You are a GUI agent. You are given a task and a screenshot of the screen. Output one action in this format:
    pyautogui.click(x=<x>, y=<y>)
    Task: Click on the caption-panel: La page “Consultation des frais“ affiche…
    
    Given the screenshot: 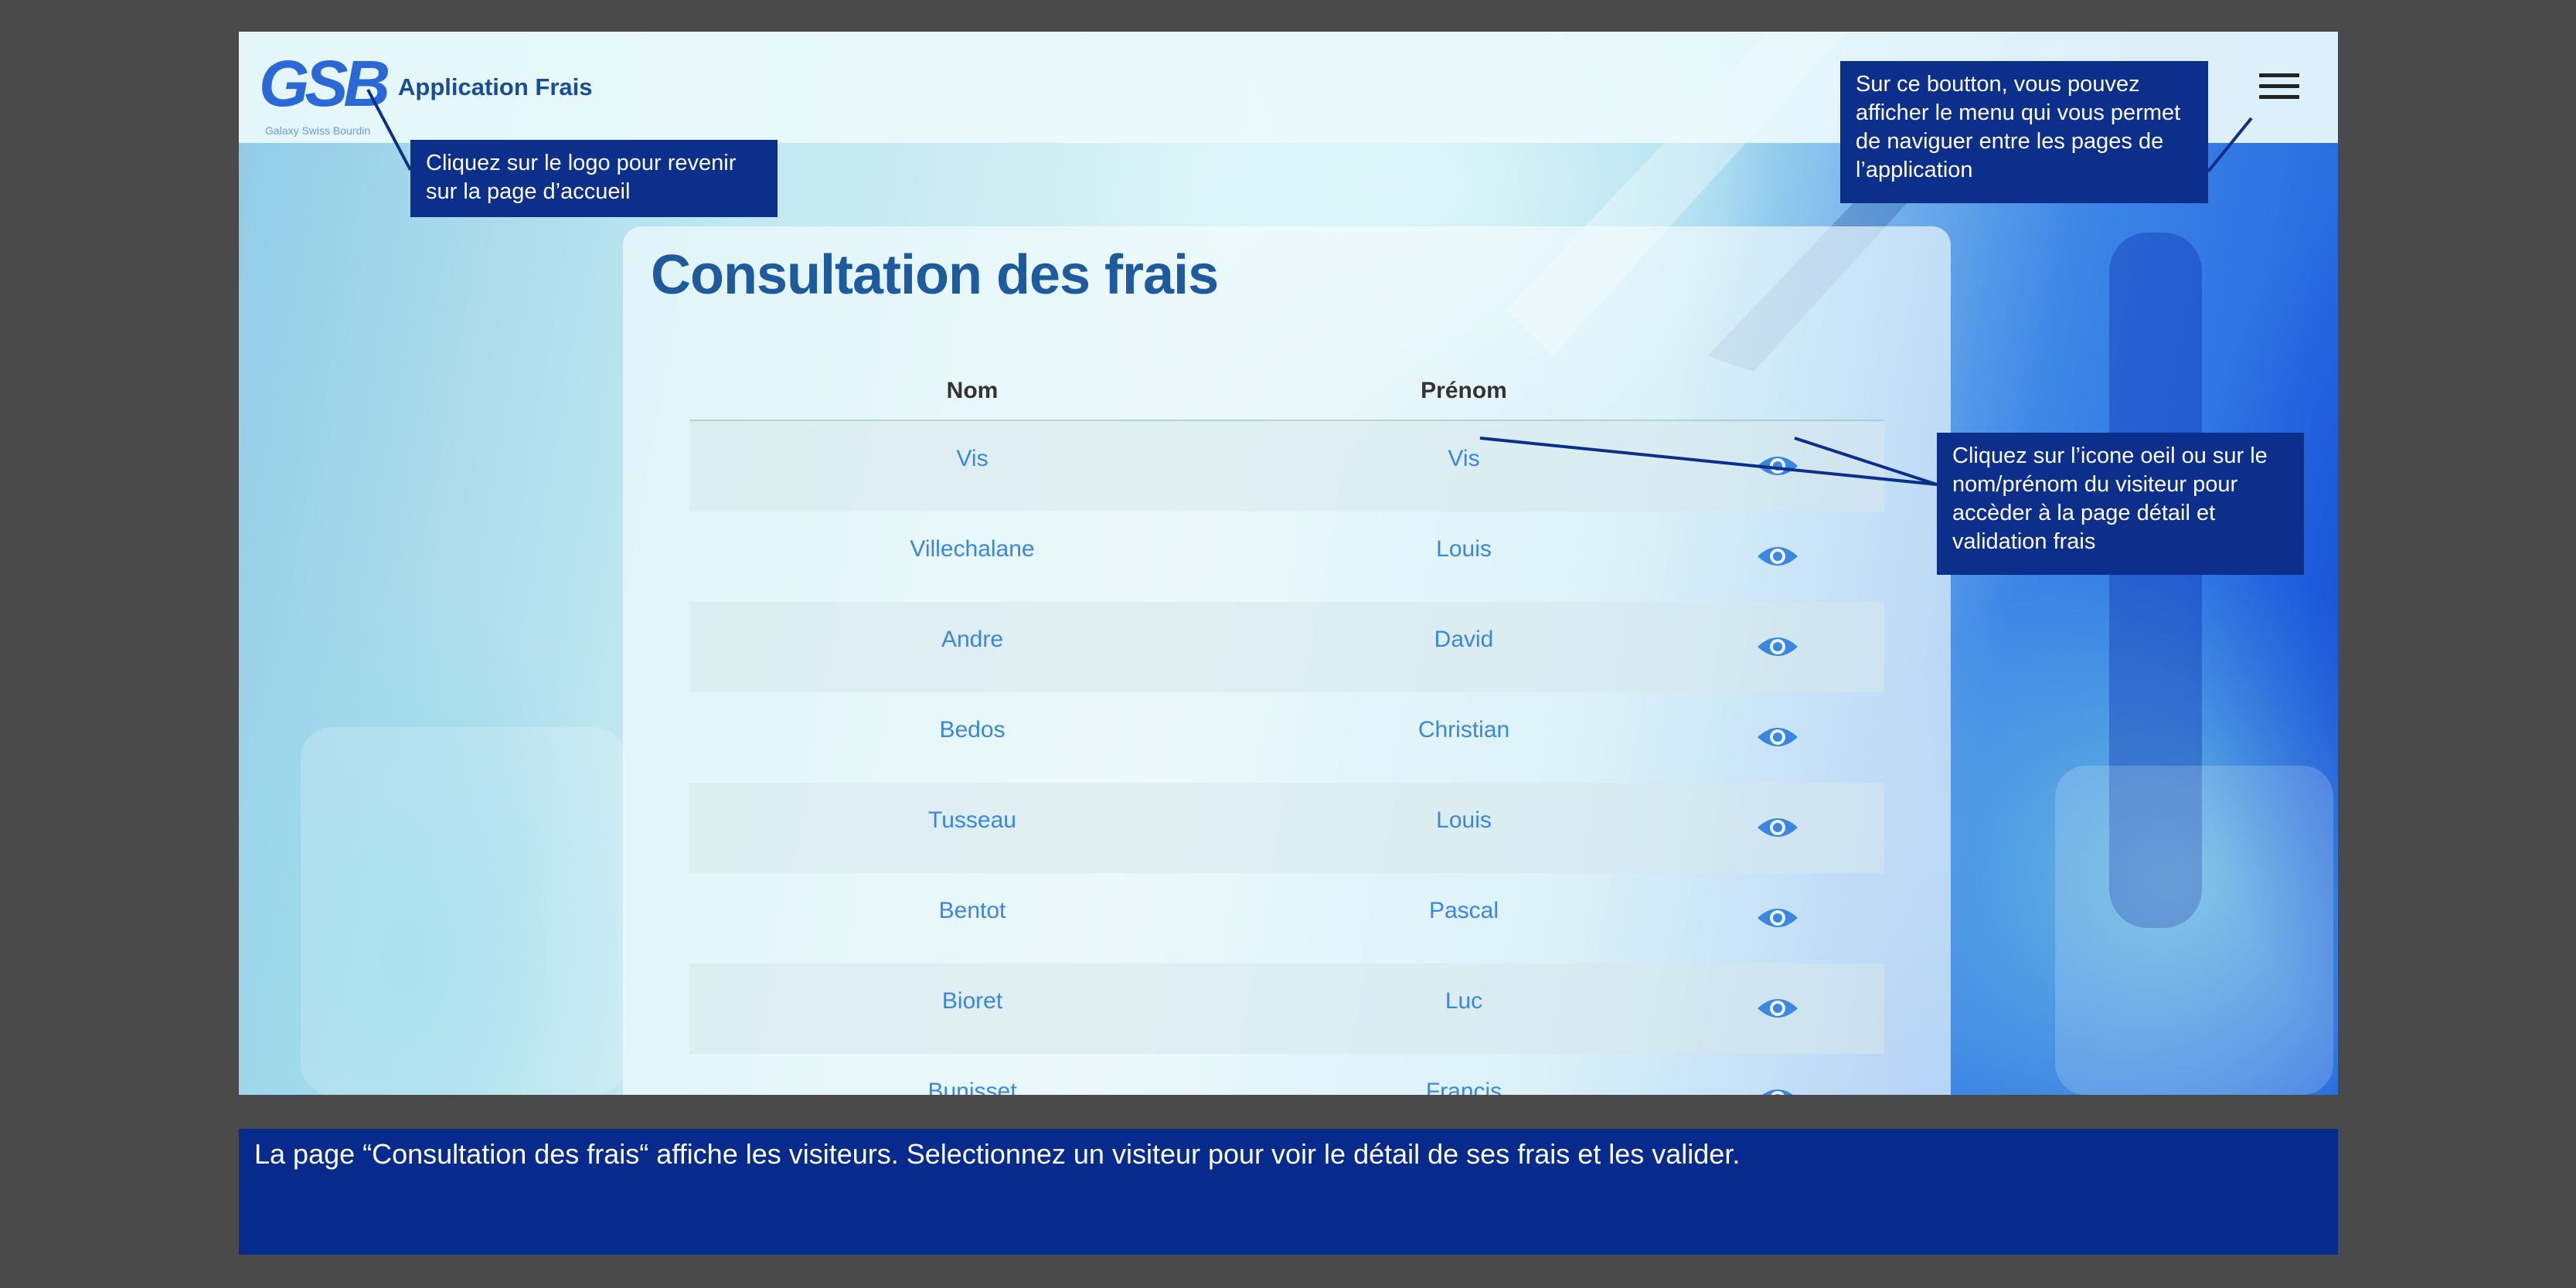 What is the action you would take?
    pyautogui.click(x=1288, y=1192)
    